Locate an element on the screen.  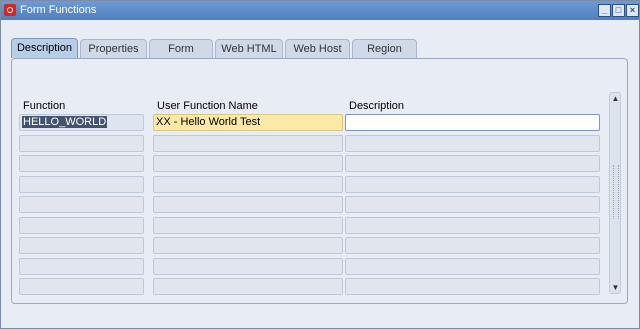
user-function-name-value: XX - Hello World Test is located at coordinates (208, 122).